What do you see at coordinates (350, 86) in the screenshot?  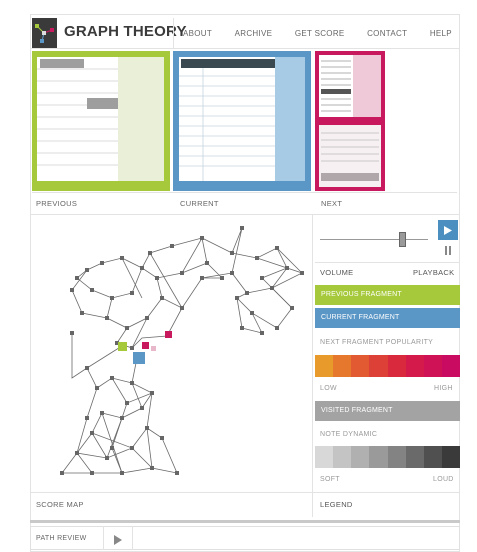 I see `next-fragment-panel-top` at bounding box center [350, 86].